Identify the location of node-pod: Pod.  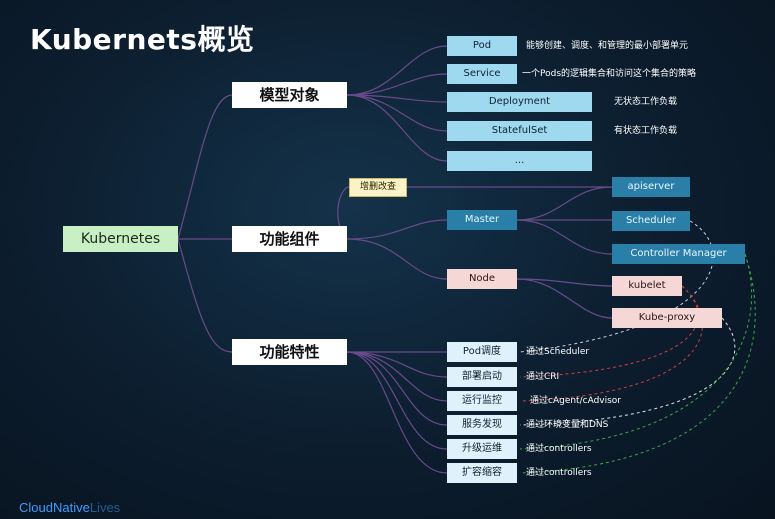
(482, 46).